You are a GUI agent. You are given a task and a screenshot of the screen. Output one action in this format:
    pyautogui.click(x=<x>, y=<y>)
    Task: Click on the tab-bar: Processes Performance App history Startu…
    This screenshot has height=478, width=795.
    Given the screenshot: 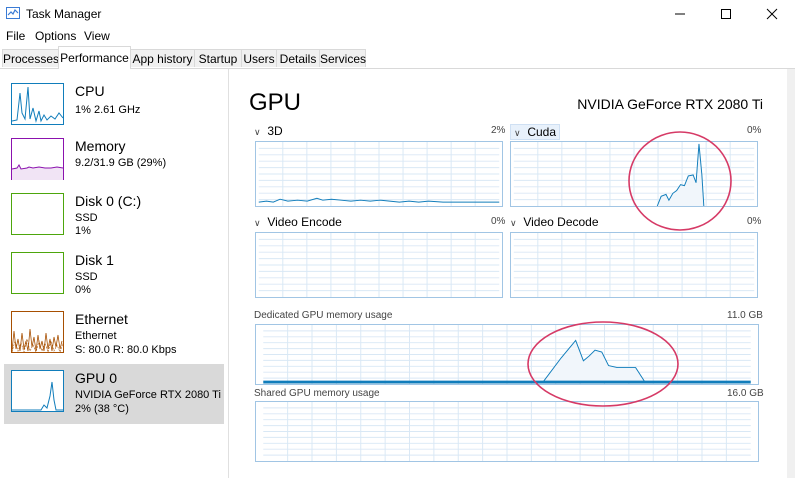 What is the action you would take?
    pyautogui.click(x=397, y=57)
    